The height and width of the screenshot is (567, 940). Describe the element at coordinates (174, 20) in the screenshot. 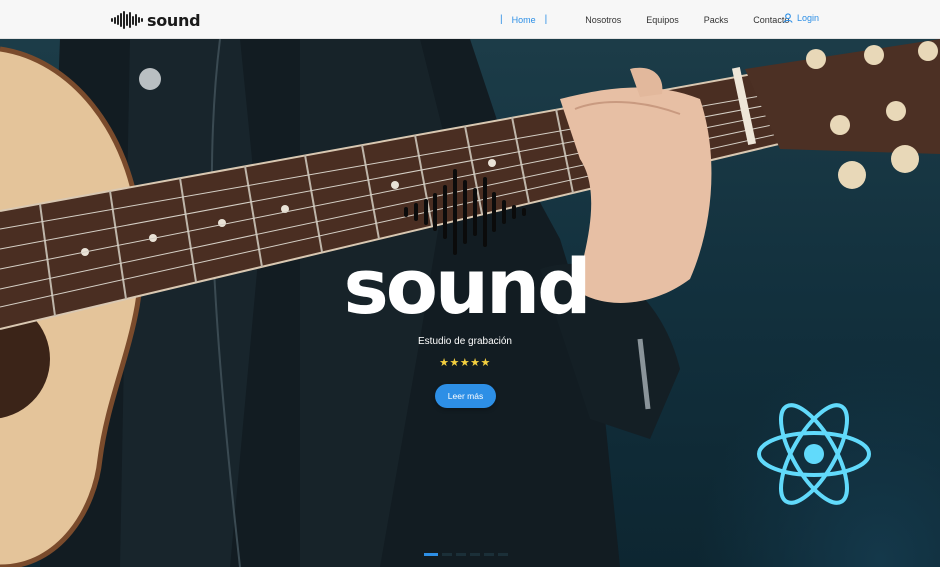

I see `brand-name: sound` at that location.